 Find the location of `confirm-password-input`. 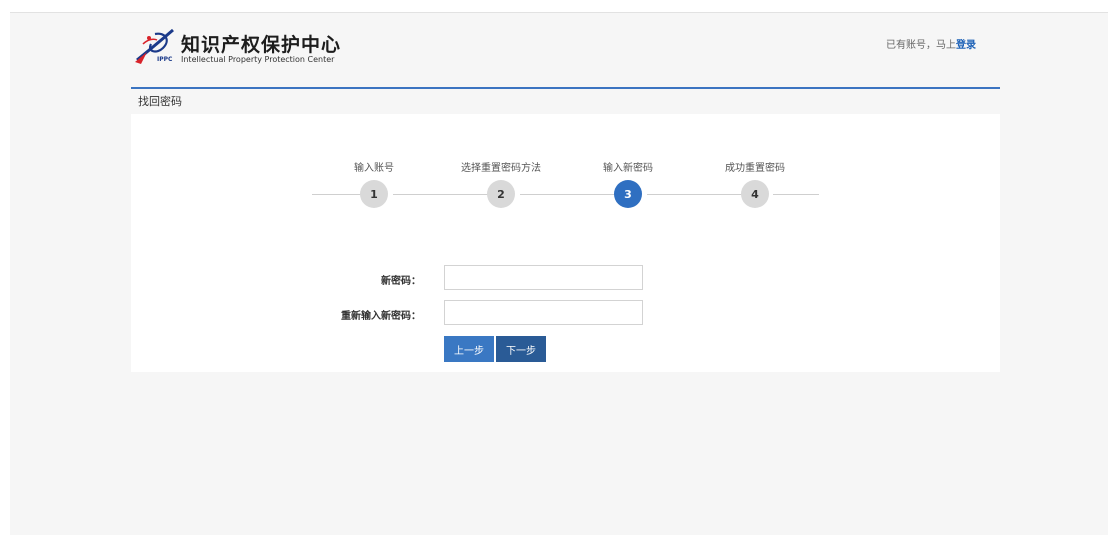

confirm-password-input is located at coordinates (543, 312).